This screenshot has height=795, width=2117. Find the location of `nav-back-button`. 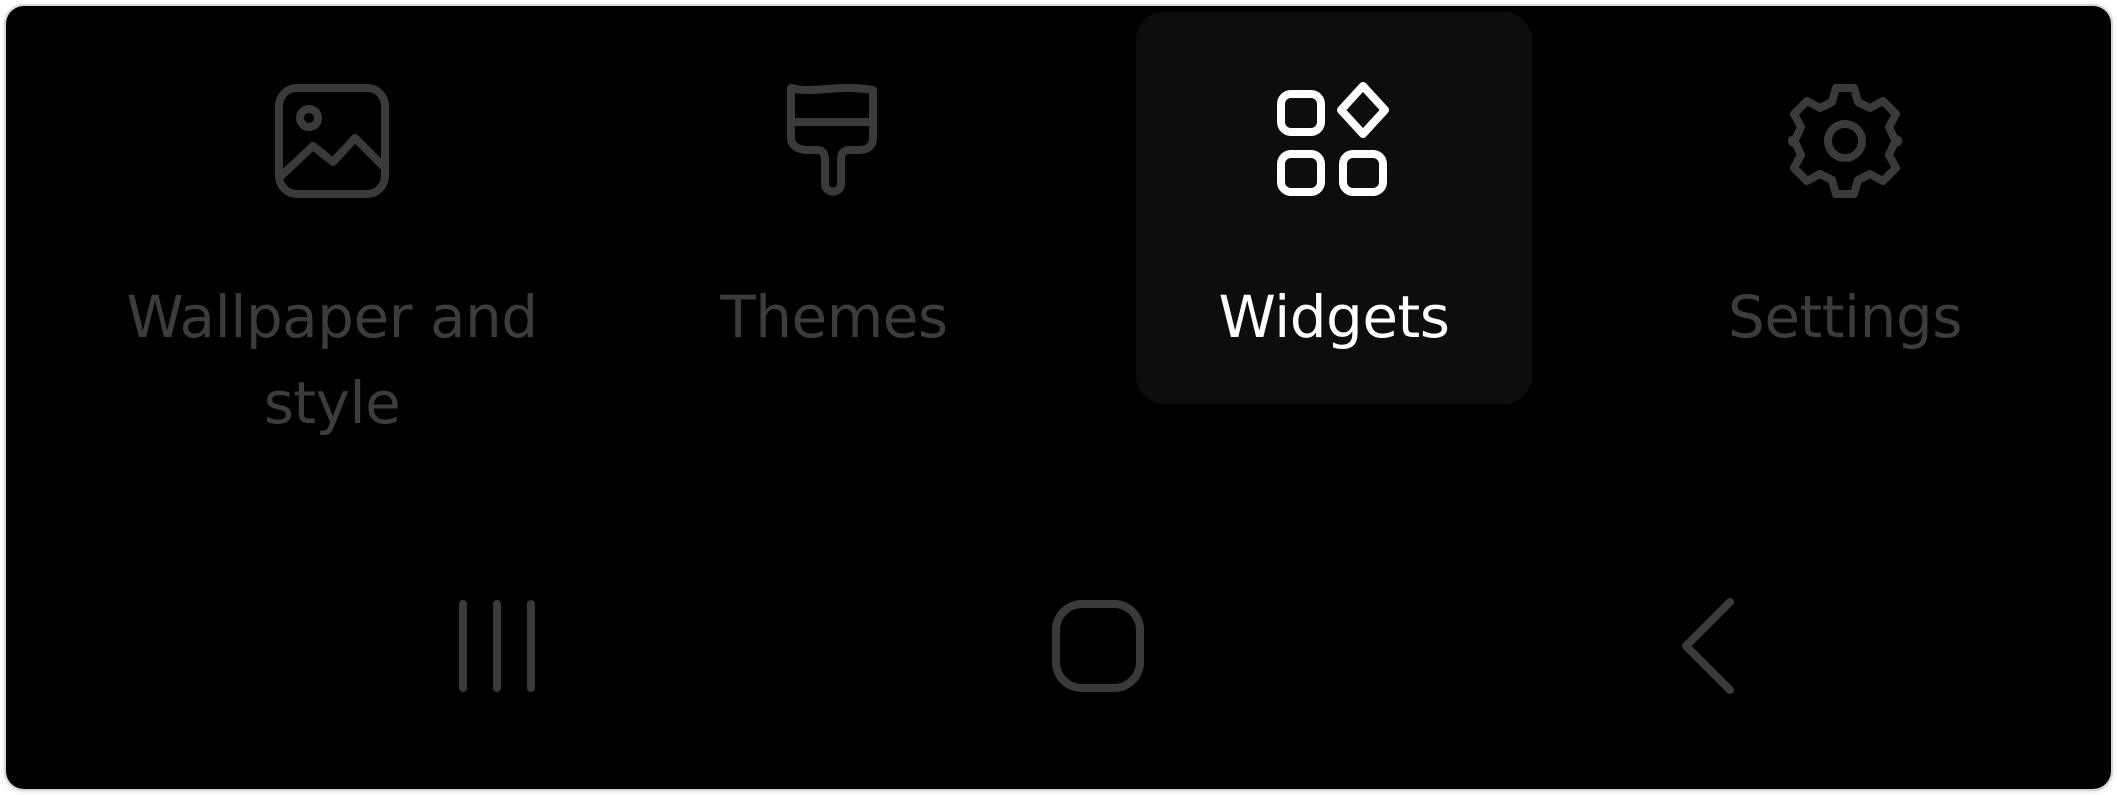

nav-back-button is located at coordinates (1708, 646).